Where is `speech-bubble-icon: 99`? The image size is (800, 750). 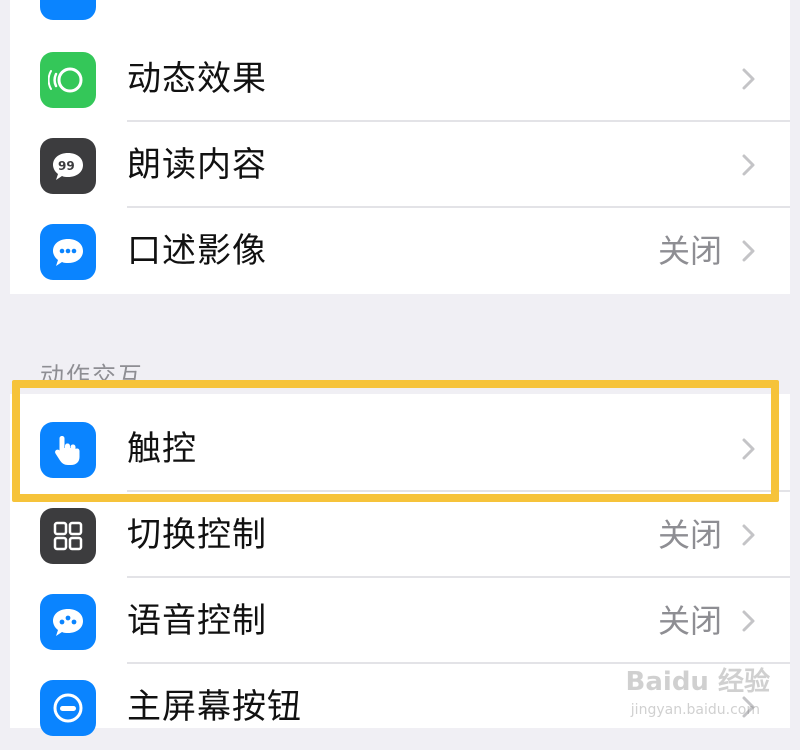
speech-bubble-icon: 99 is located at coordinates (68, 166).